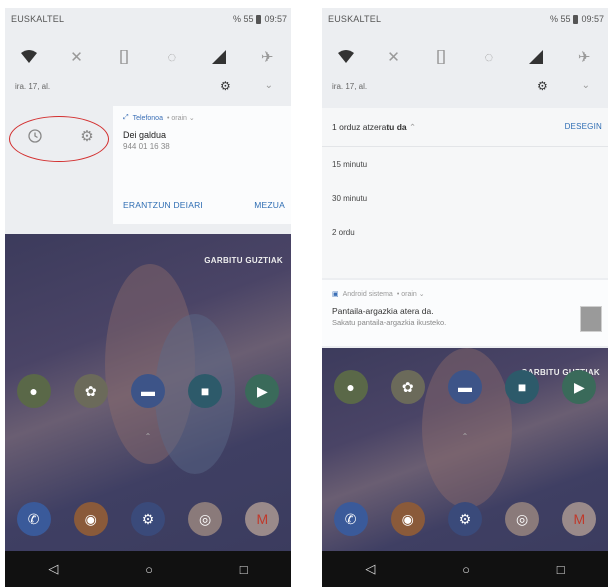 The height and width of the screenshot is (587, 610). What do you see at coordinates (583, 126) in the screenshot?
I see `undo-button: DESEGIN` at bounding box center [583, 126].